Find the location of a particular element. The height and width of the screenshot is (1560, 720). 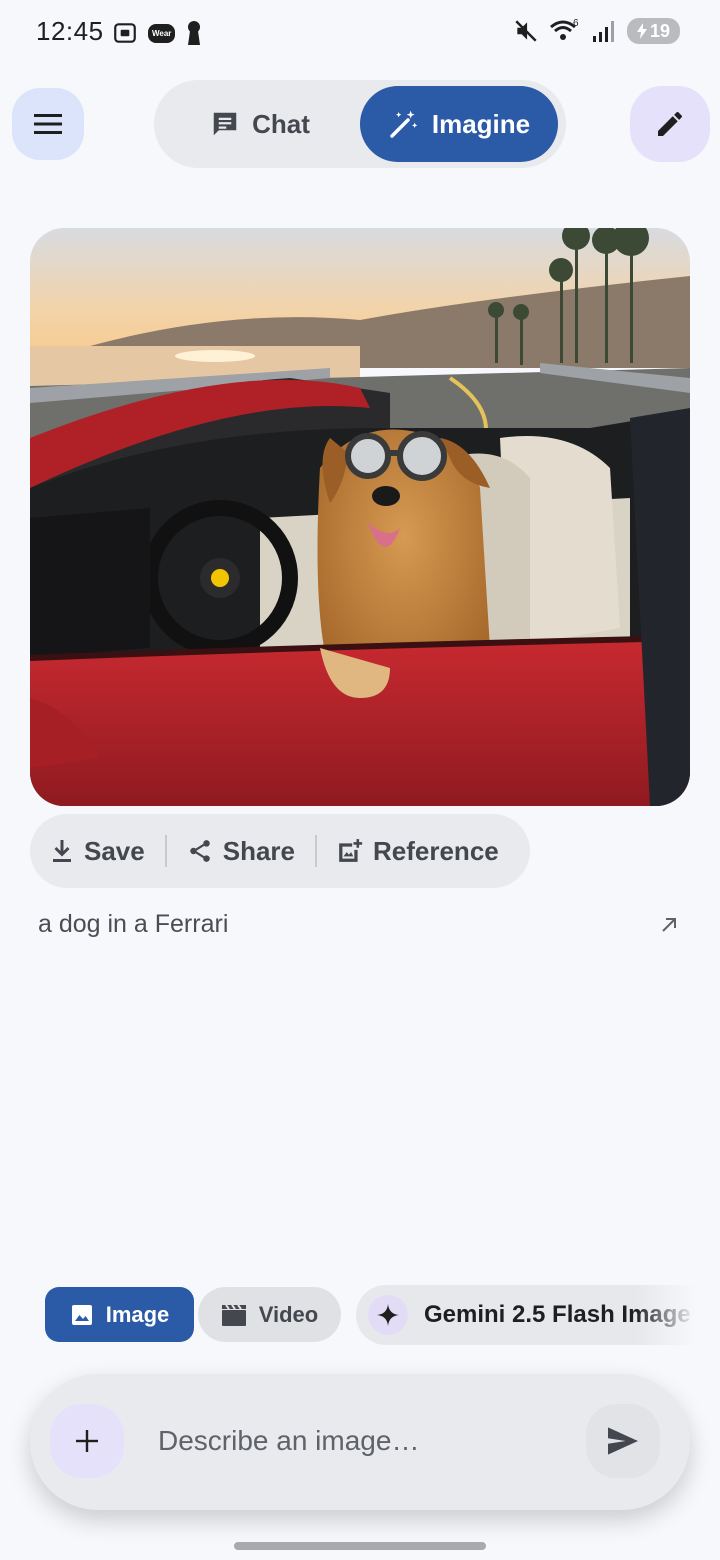

status-right-icons: 6 19 is located at coordinates (596, 31).